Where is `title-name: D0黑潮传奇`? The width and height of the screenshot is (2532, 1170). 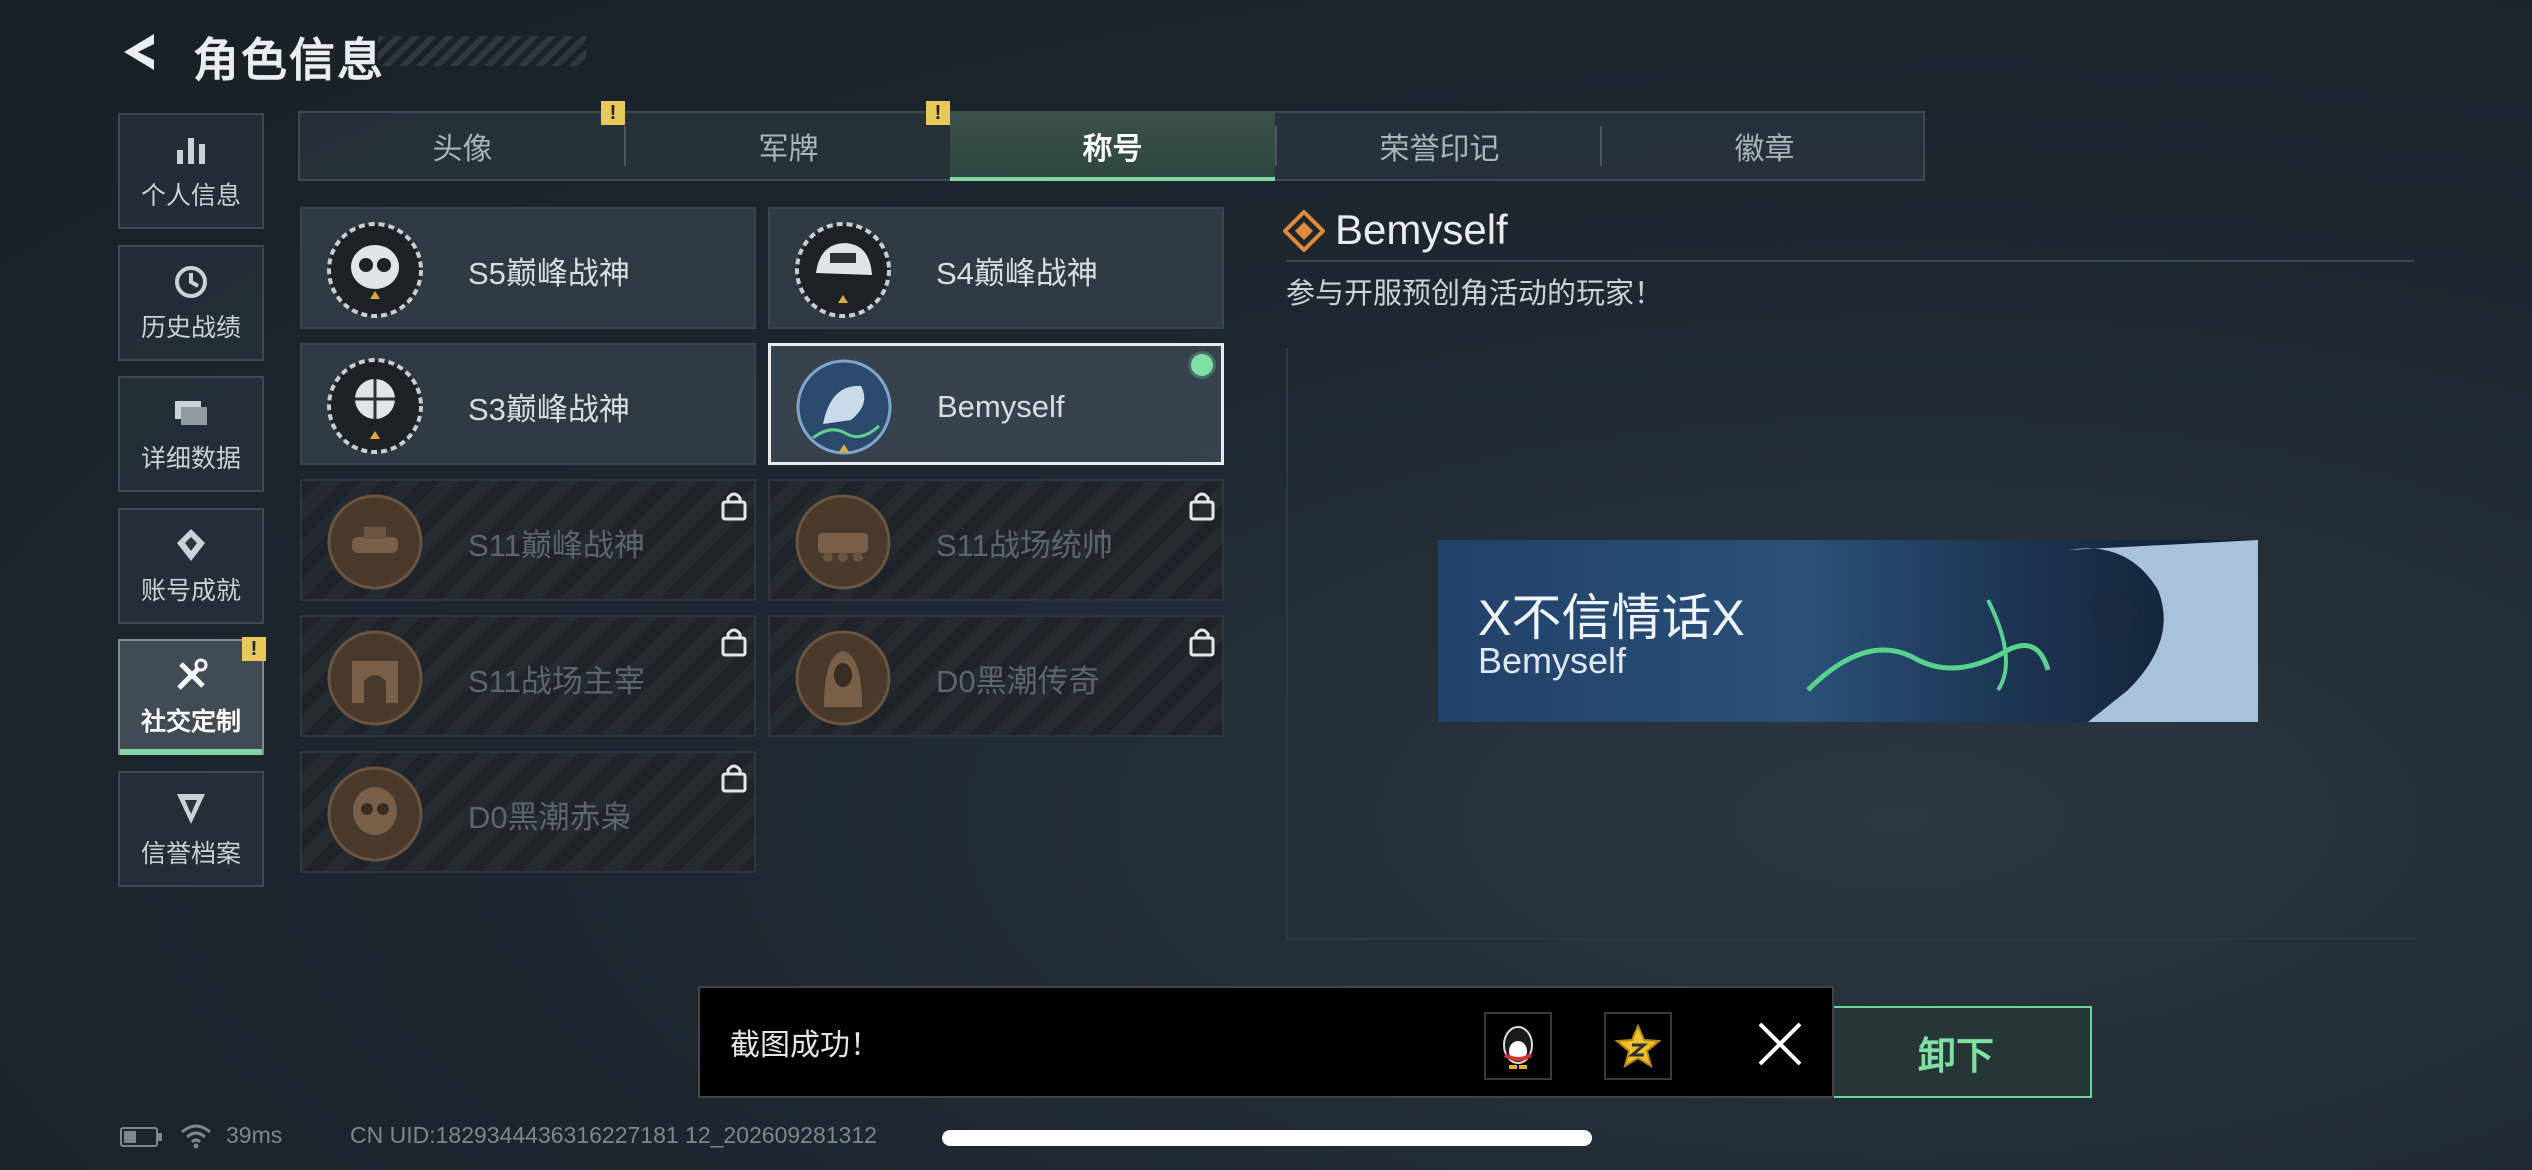 title-name: D0黑潮传奇 is located at coordinates (1018, 681).